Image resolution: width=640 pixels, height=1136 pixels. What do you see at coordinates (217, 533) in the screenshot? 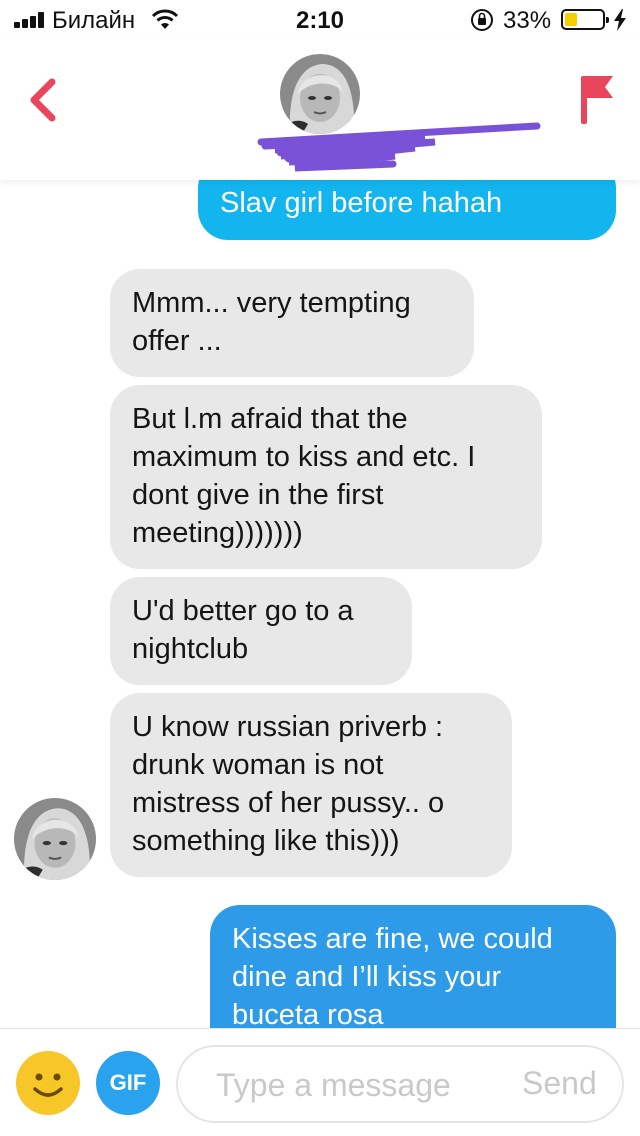
I see `message-line: meeting)))))))` at bounding box center [217, 533].